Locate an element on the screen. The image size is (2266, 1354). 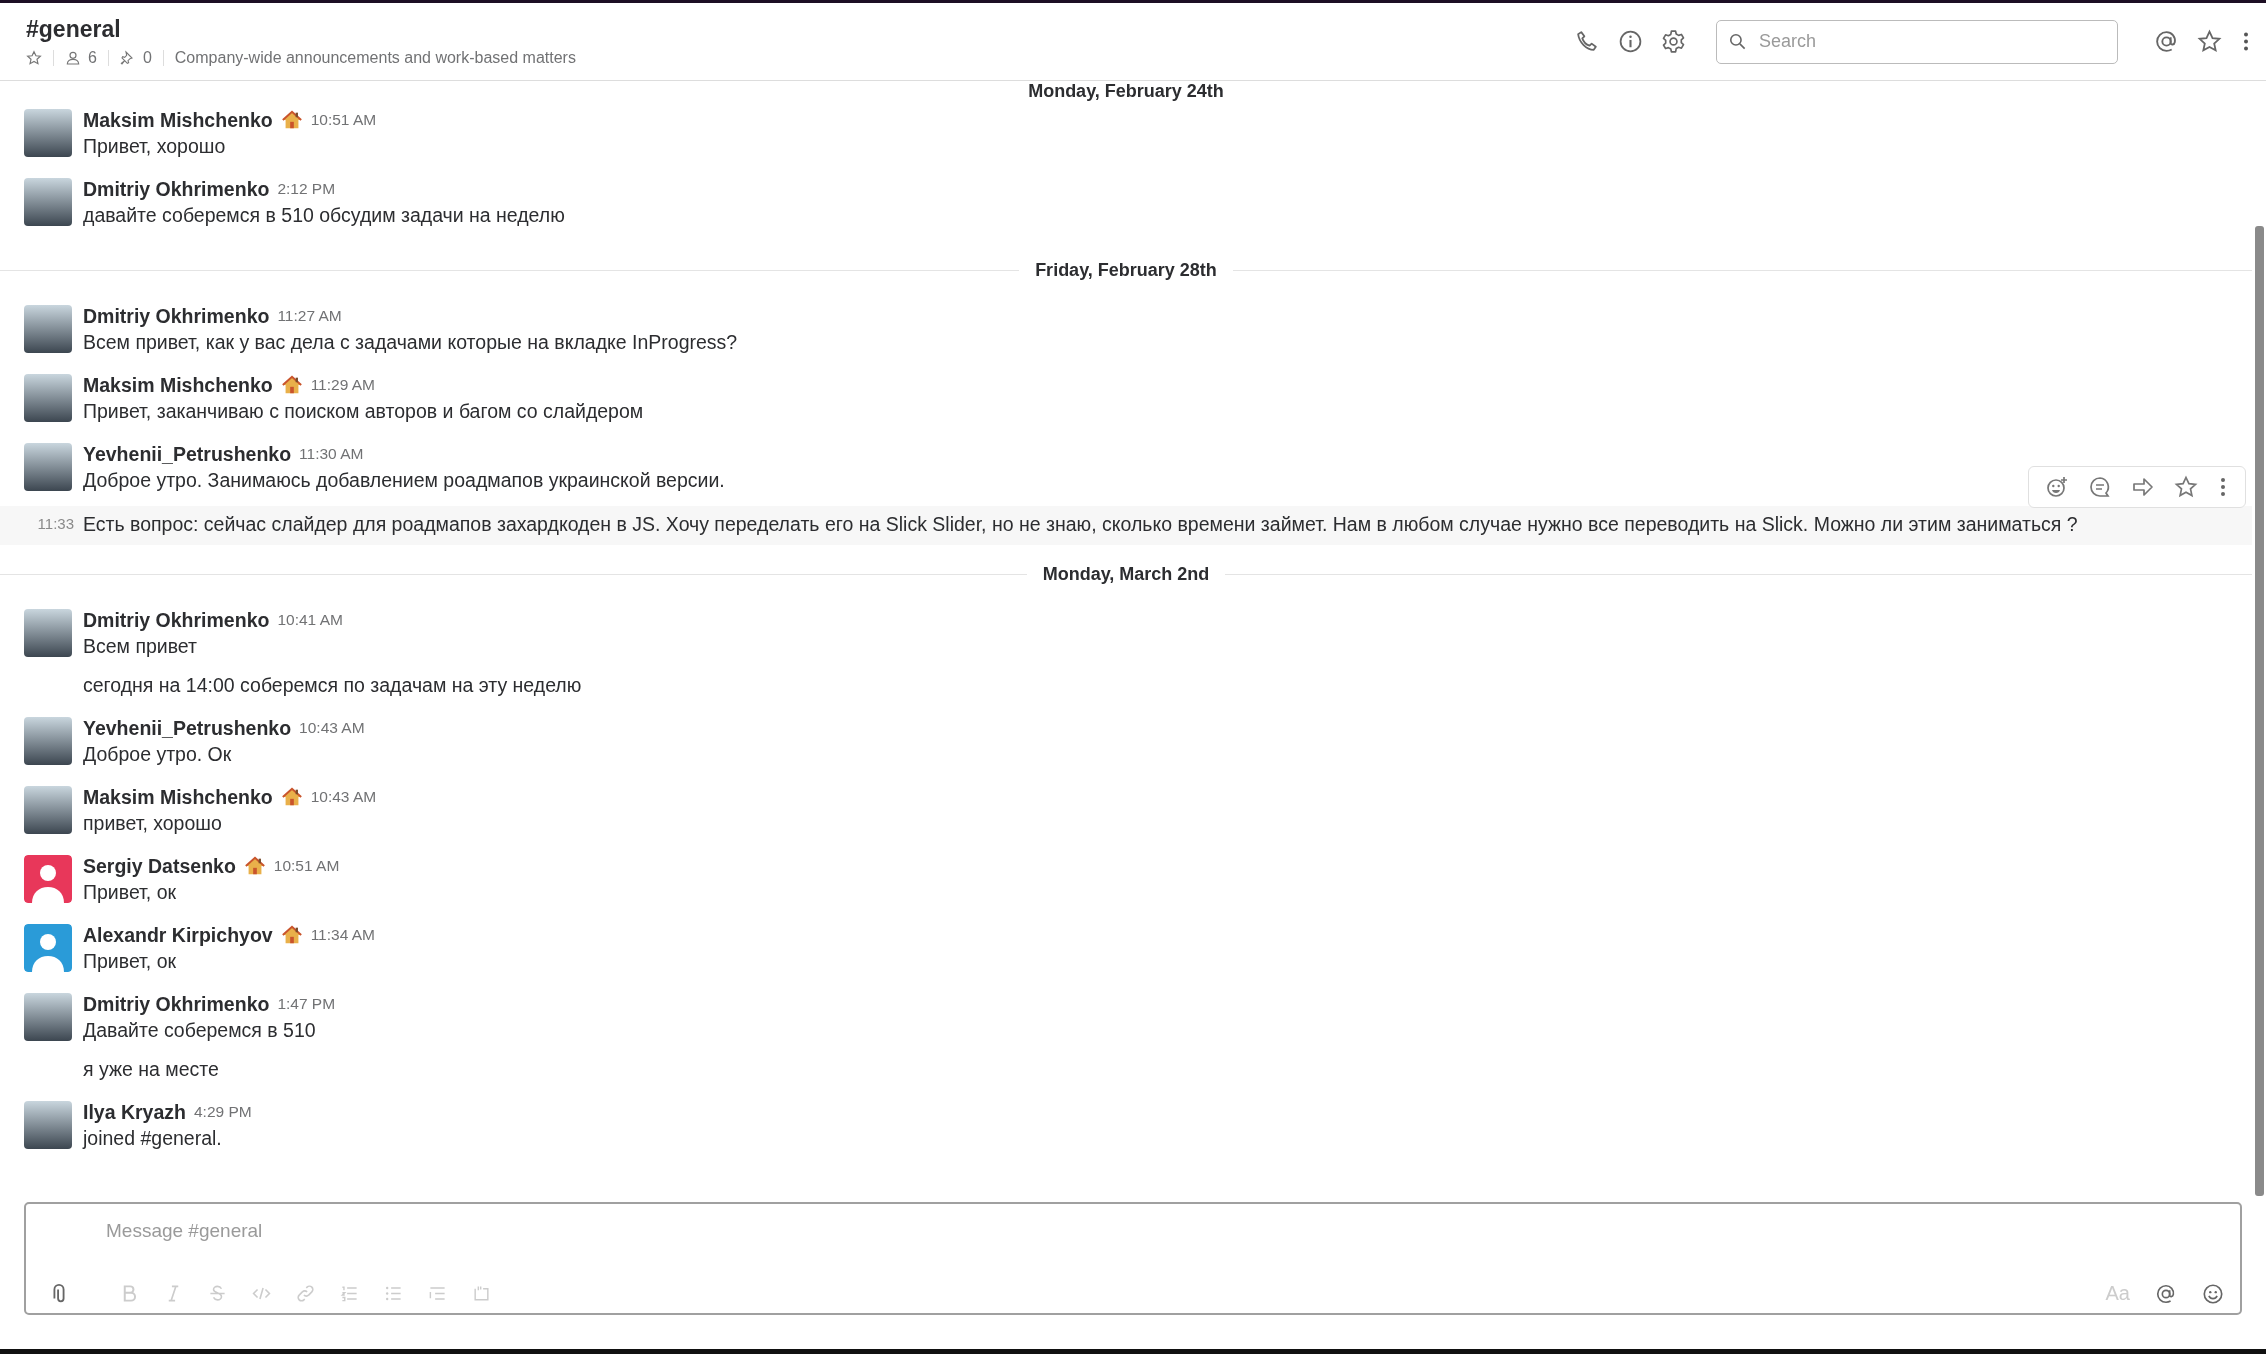
message-text: Доброе утро. Ок is located at coordinates (157, 754).